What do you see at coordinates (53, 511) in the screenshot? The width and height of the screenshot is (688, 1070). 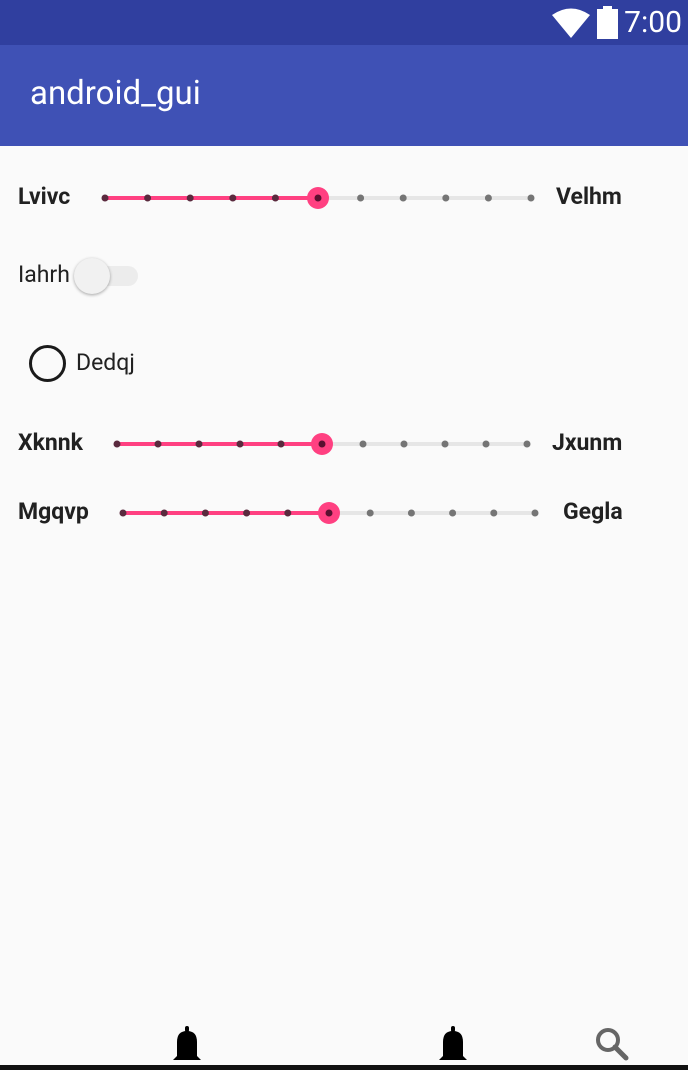 I see `slider-3-left-label: Mgqvp` at bounding box center [53, 511].